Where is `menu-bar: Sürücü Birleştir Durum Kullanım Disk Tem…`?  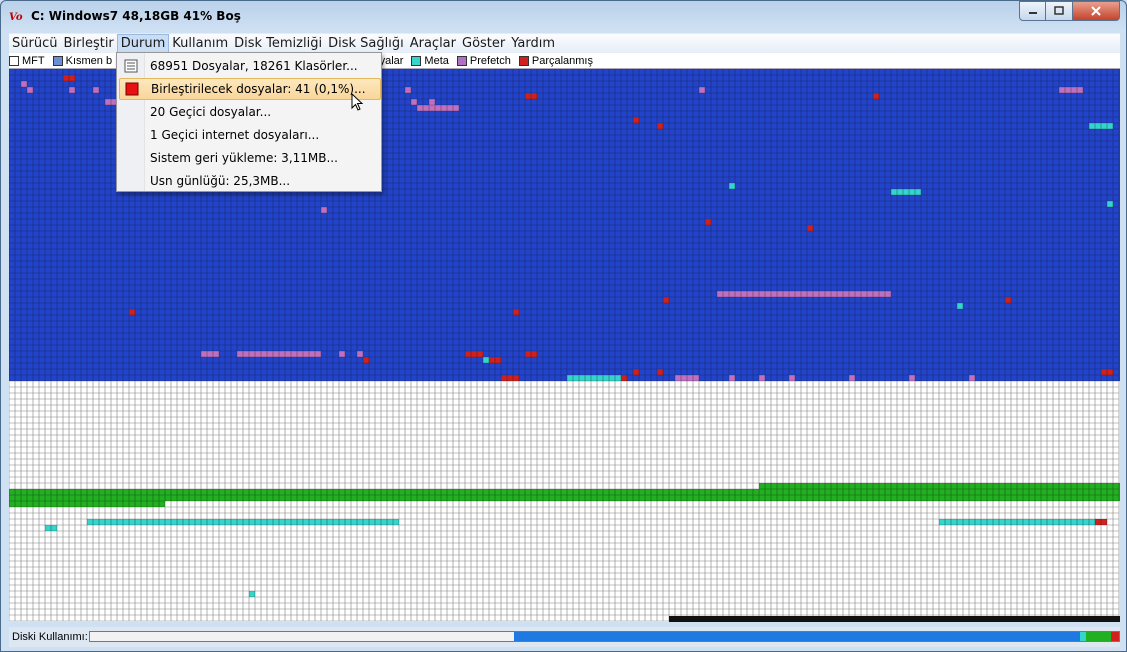
menu-bar: Sürücü Birleştir Durum Kullanım Disk Tem… is located at coordinates (564, 43).